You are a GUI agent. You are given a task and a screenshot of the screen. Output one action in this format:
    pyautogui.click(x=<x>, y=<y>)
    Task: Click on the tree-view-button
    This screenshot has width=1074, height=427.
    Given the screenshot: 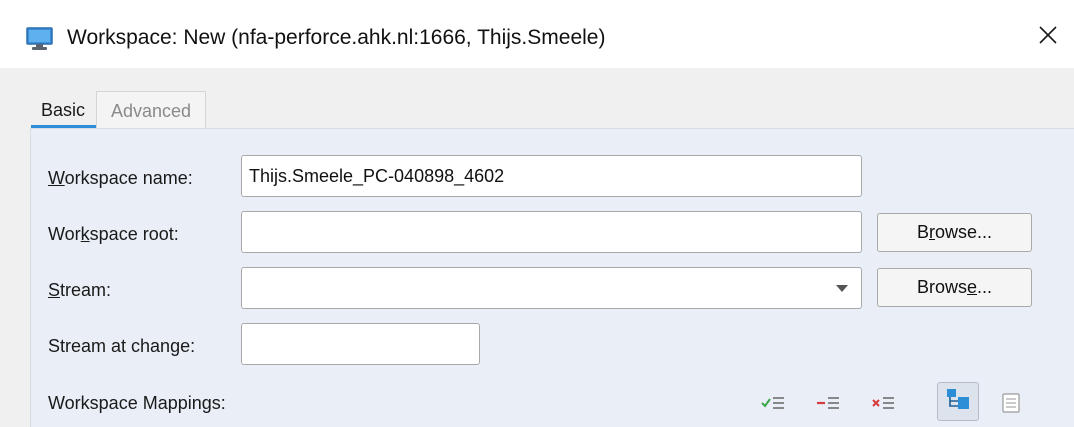 What is the action you would take?
    pyautogui.click(x=958, y=401)
    